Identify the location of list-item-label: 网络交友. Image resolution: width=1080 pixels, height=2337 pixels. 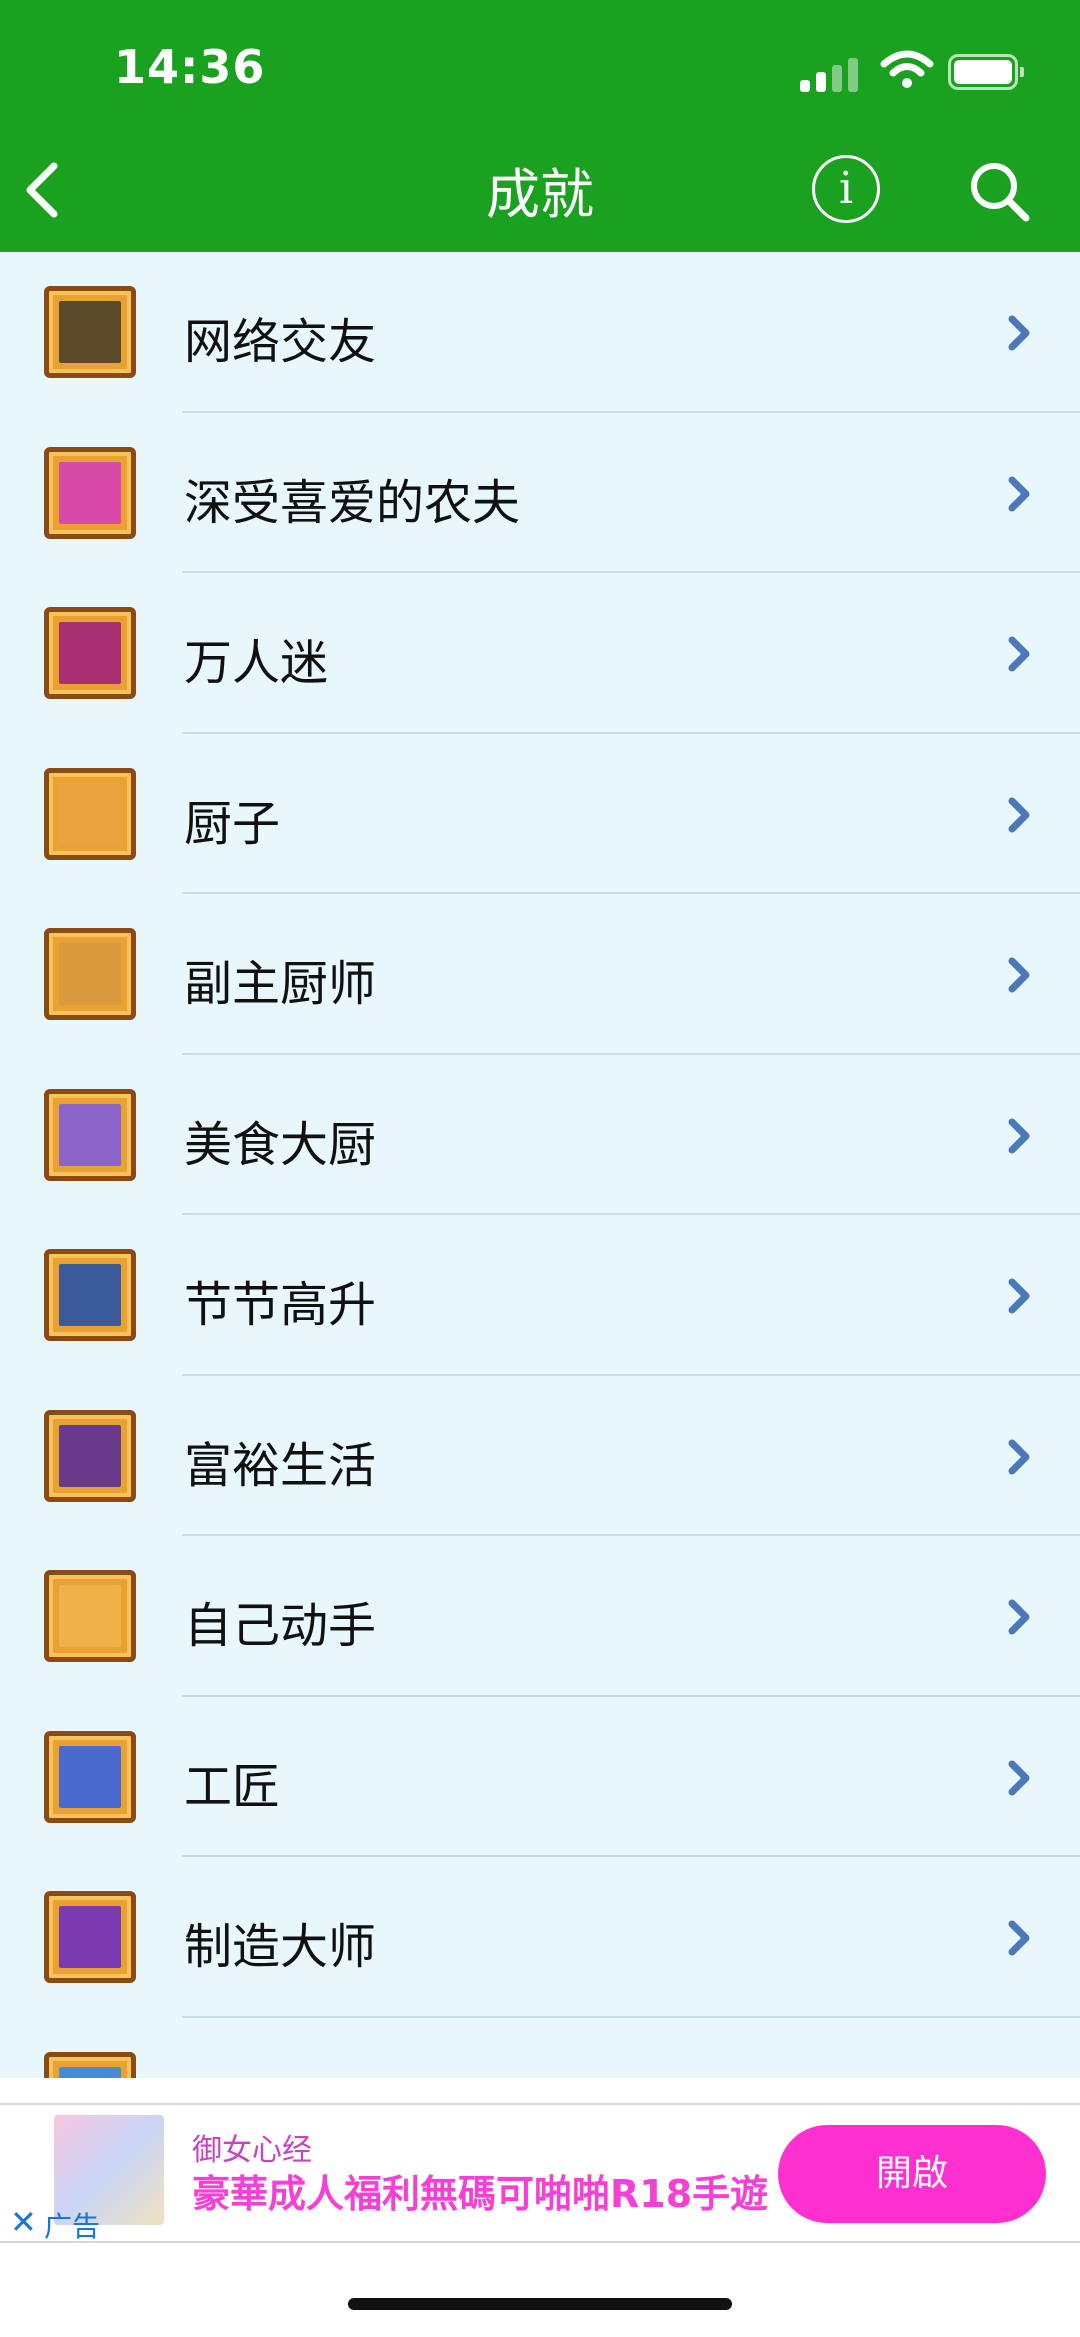
(280, 342).